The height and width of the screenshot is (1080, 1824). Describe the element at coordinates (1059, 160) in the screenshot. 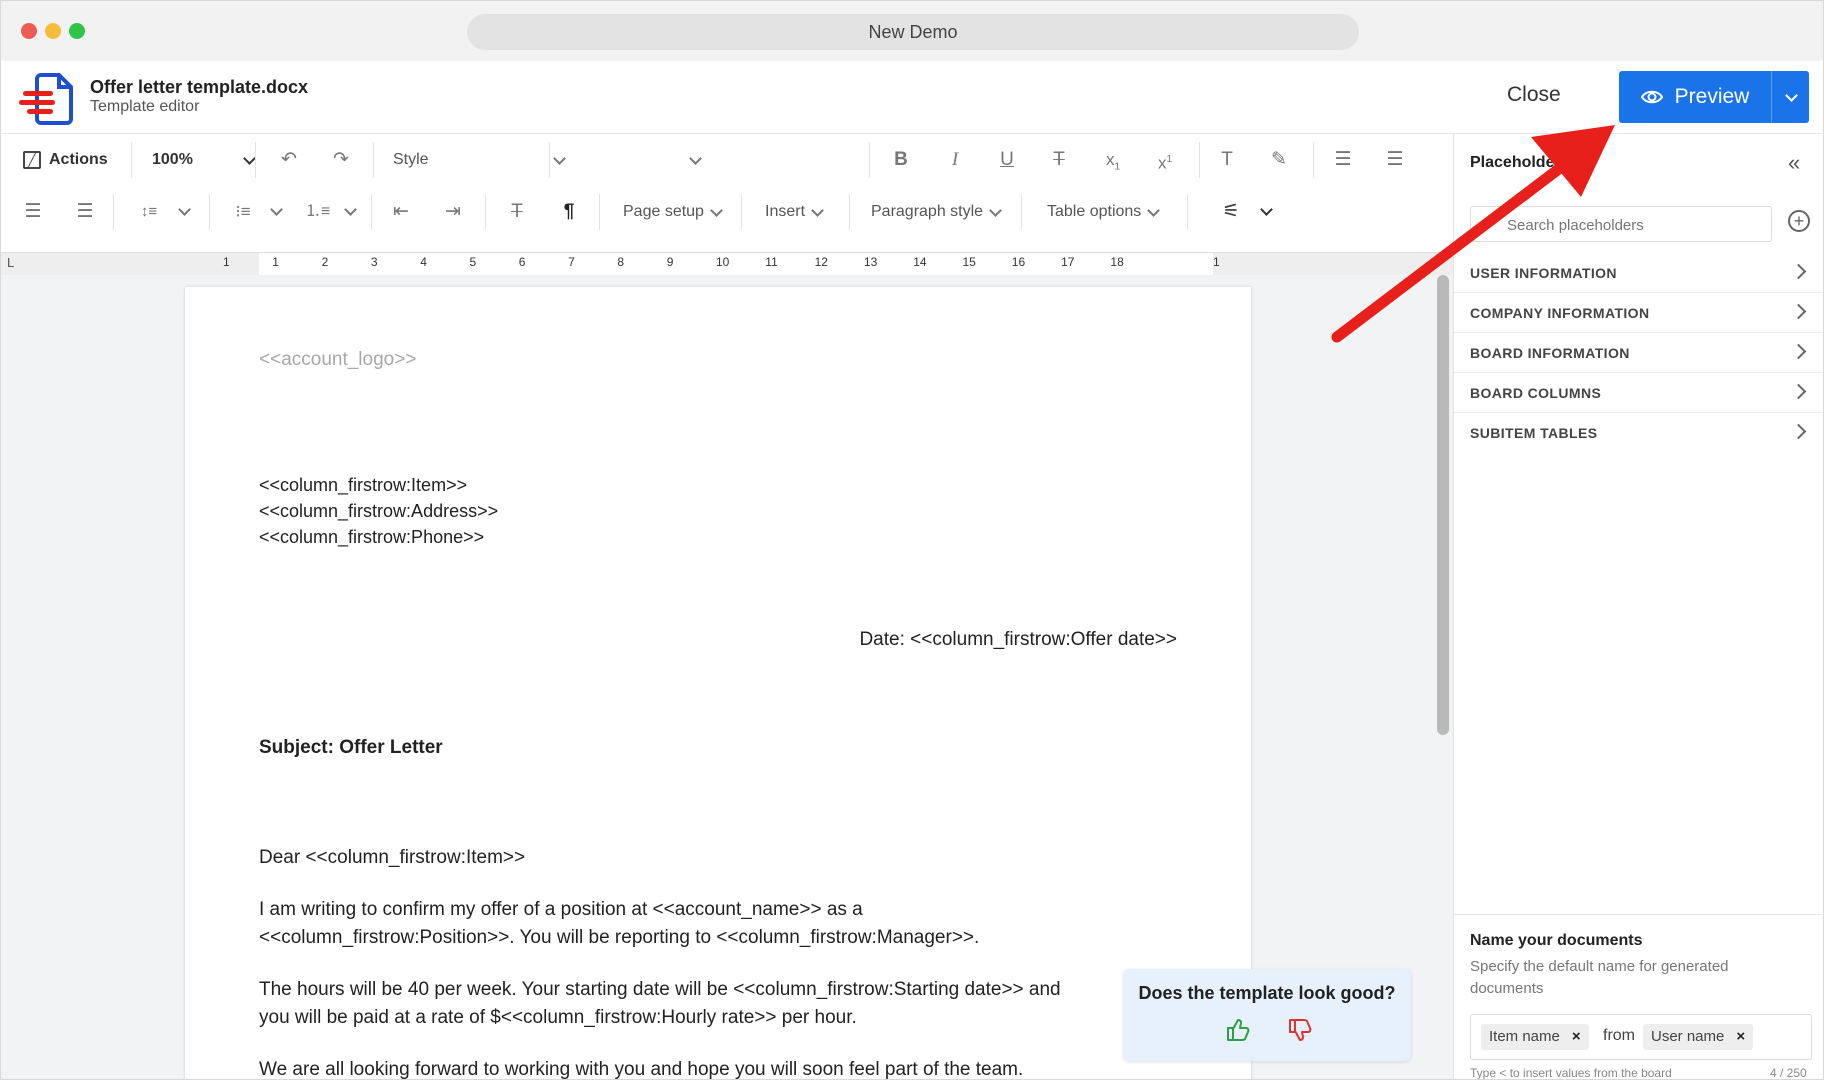

I see `strikethrough-icon: T` at that location.